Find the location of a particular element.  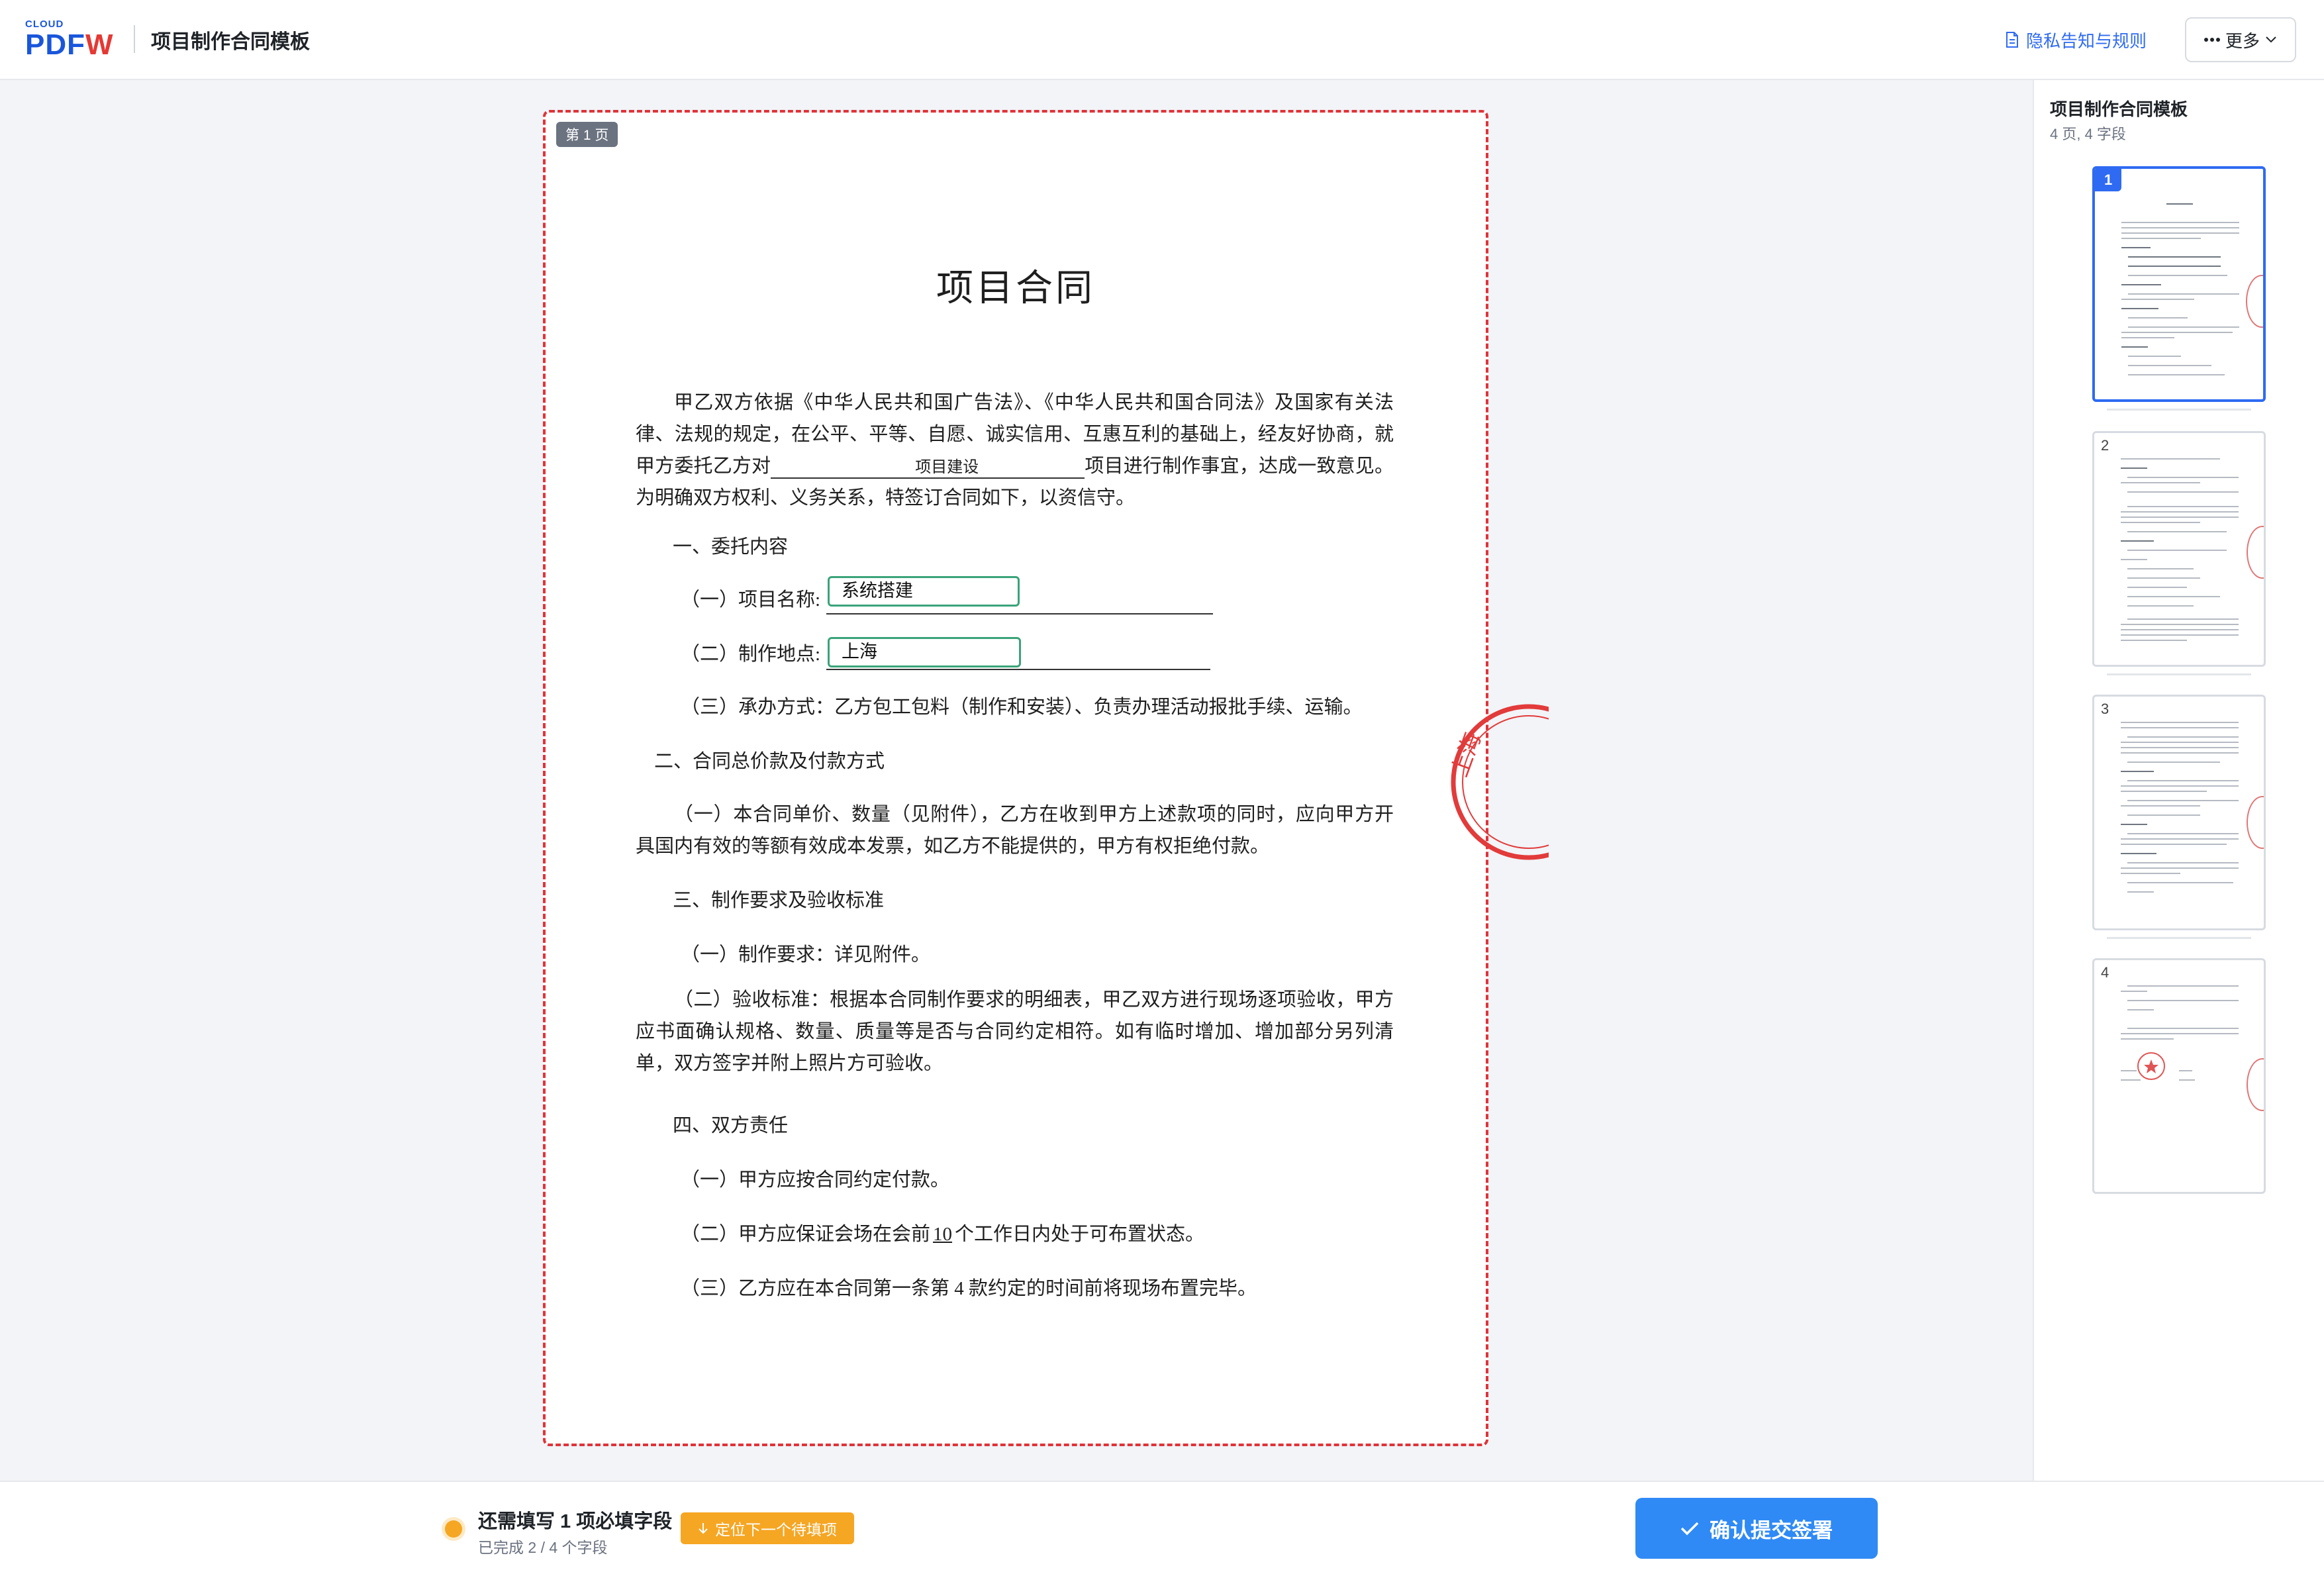

s4-item3: （三）乙方应在本合同第一条第 4 款约定的时间前将现场布置完毕。 is located at coordinates (969, 1288).